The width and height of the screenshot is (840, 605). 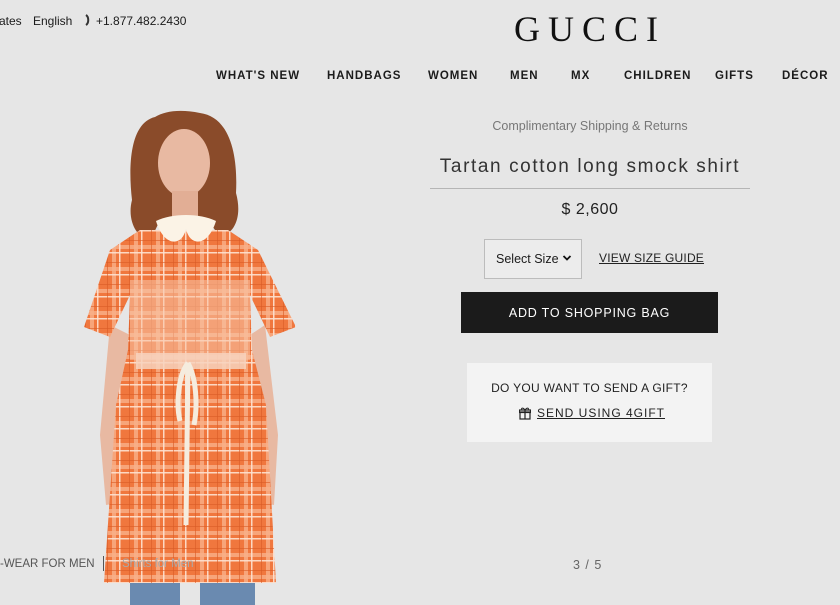 I want to click on breadcrumb-next: Shirts for Men, so click(x=158, y=564).